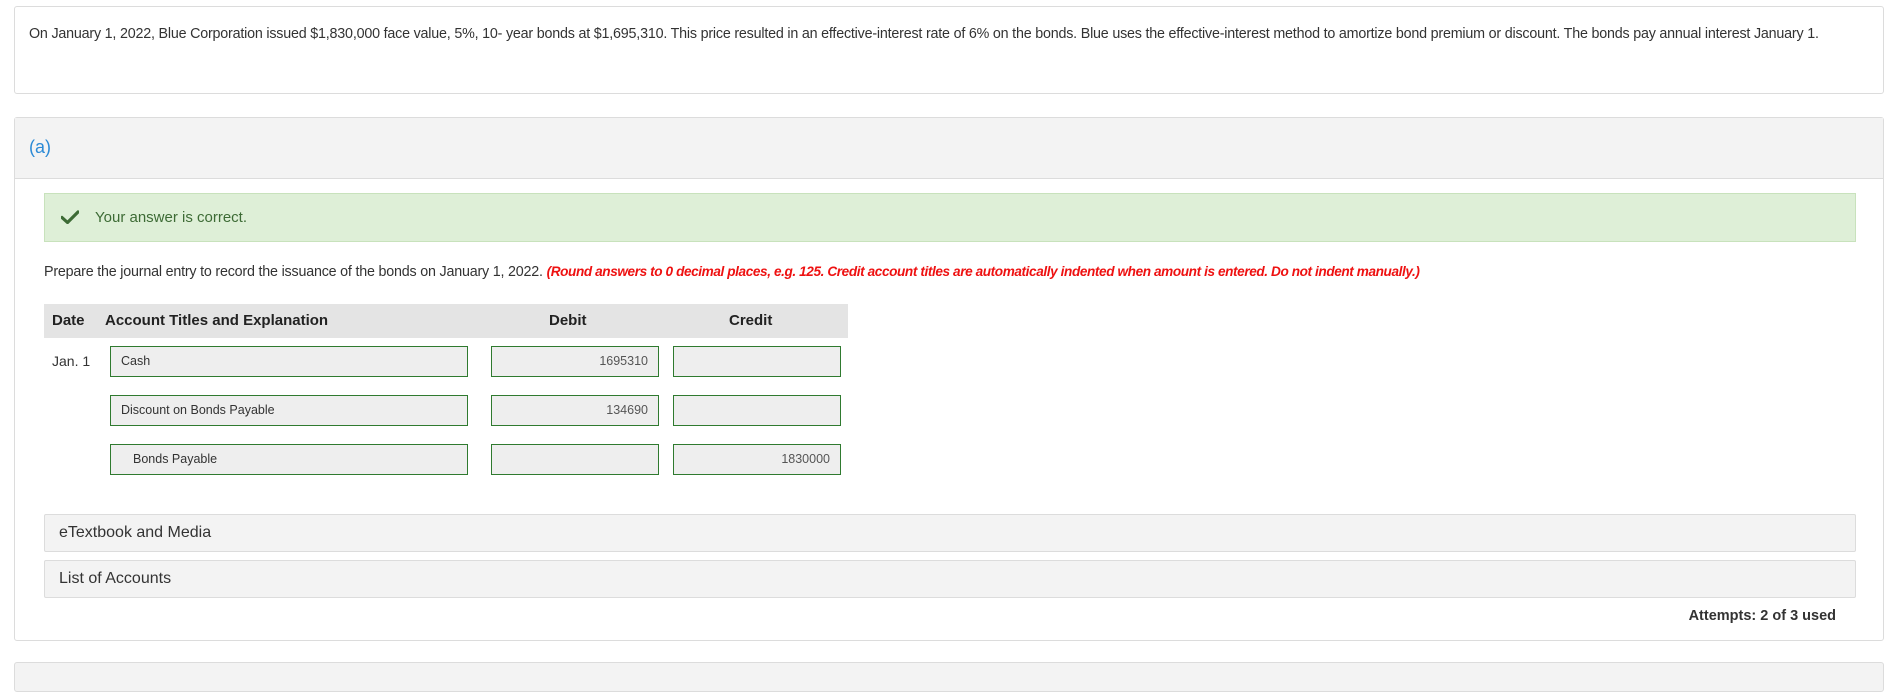 The width and height of the screenshot is (1885, 692). What do you see at coordinates (68, 320) in the screenshot?
I see `header-date: Date` at bounding box center [68, 320].